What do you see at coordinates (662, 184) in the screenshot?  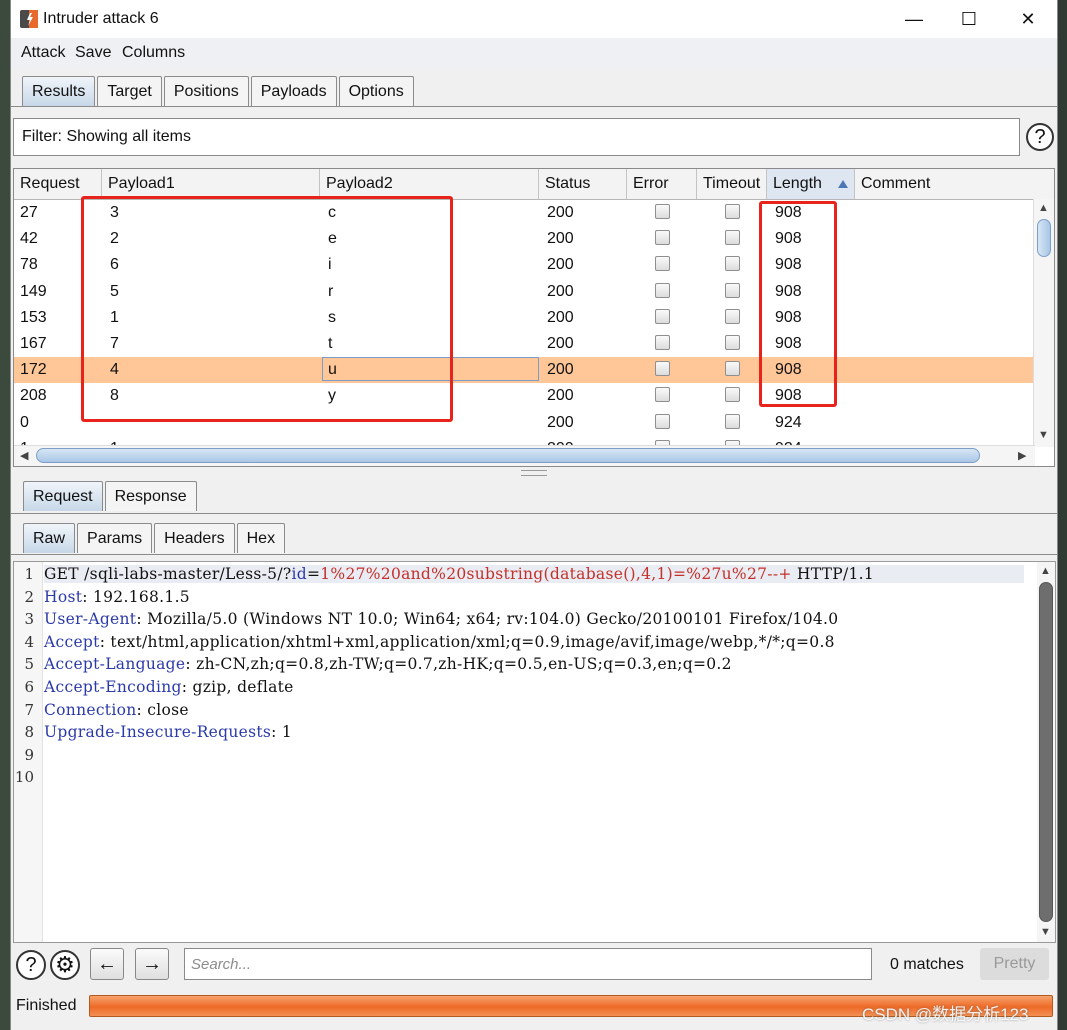 I see `column-error: Error` at bounding box center [662, 184].